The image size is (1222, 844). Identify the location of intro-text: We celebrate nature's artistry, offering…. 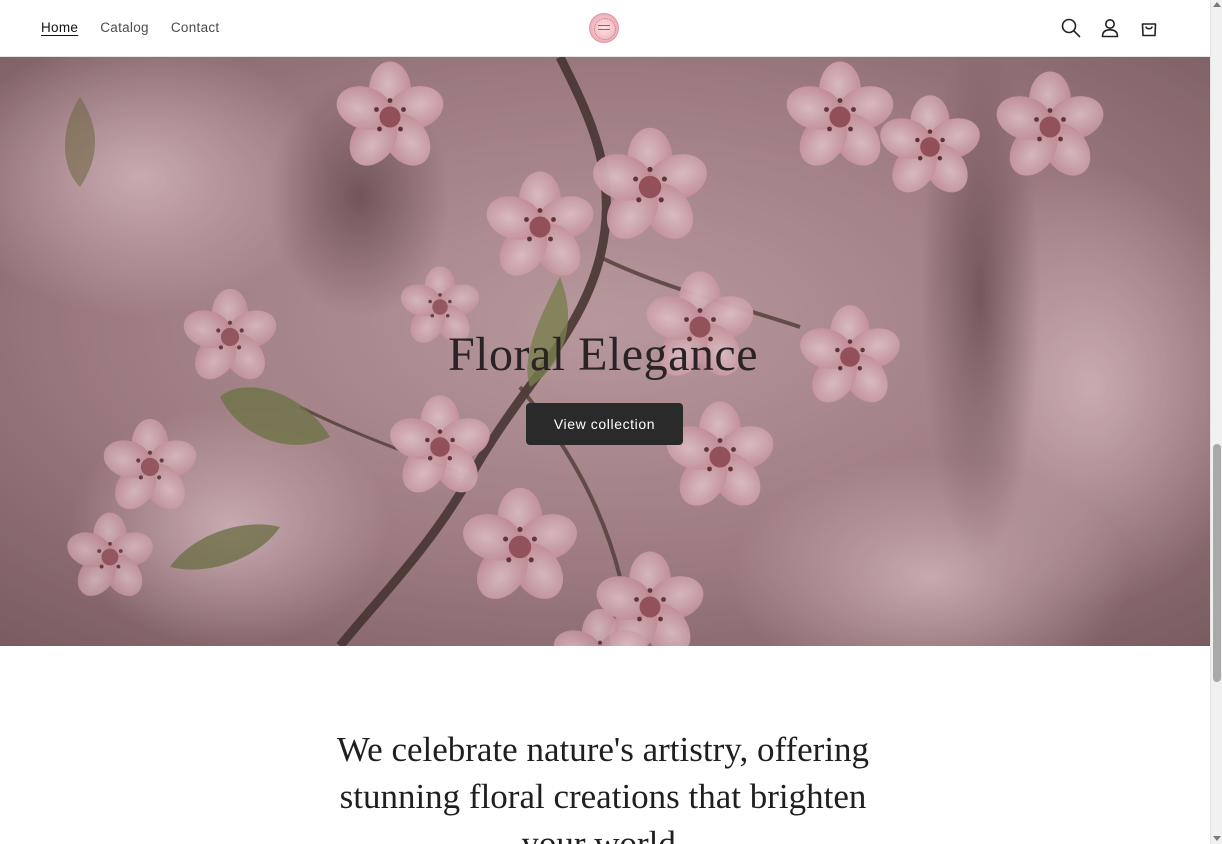
(603, 785).